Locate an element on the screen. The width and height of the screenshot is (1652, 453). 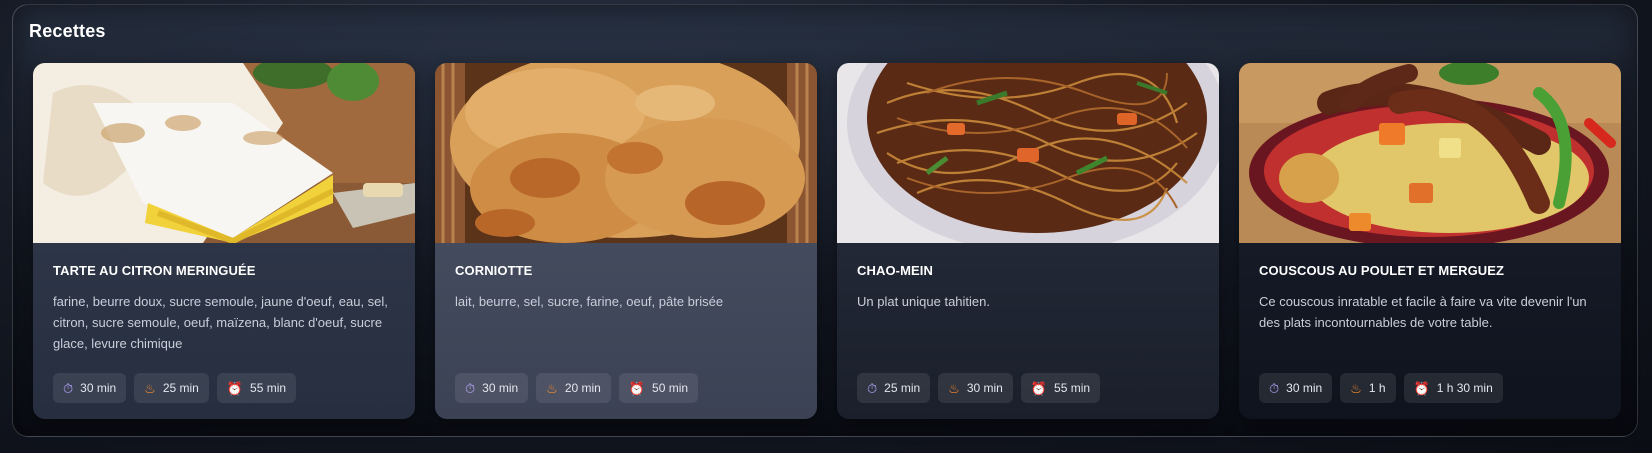
total-time-badge: ⏰ 1 h 30 min is located at coordinates (1453, 388).